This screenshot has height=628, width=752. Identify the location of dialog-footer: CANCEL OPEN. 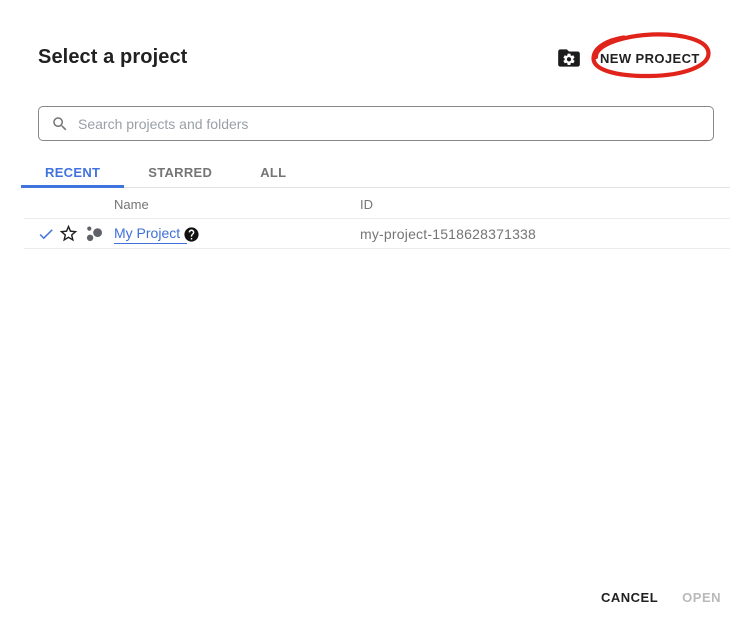
(661, 597).